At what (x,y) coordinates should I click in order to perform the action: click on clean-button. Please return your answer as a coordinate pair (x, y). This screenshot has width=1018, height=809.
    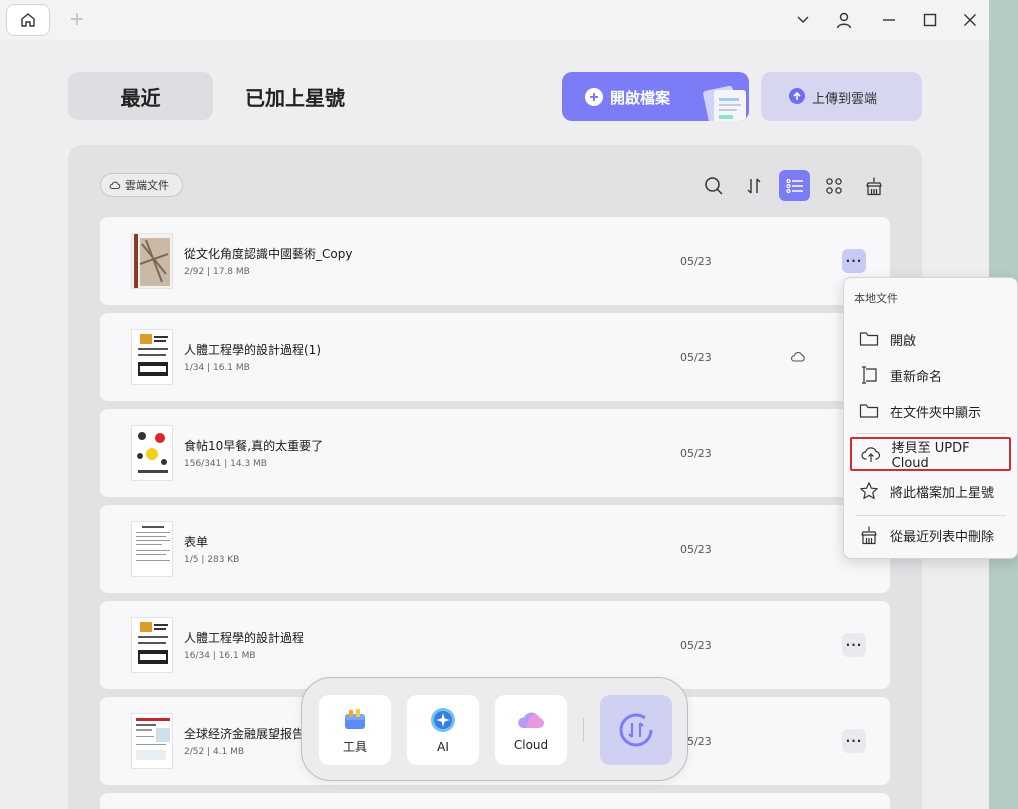
    Looking at the image, I should click on (874, 186).